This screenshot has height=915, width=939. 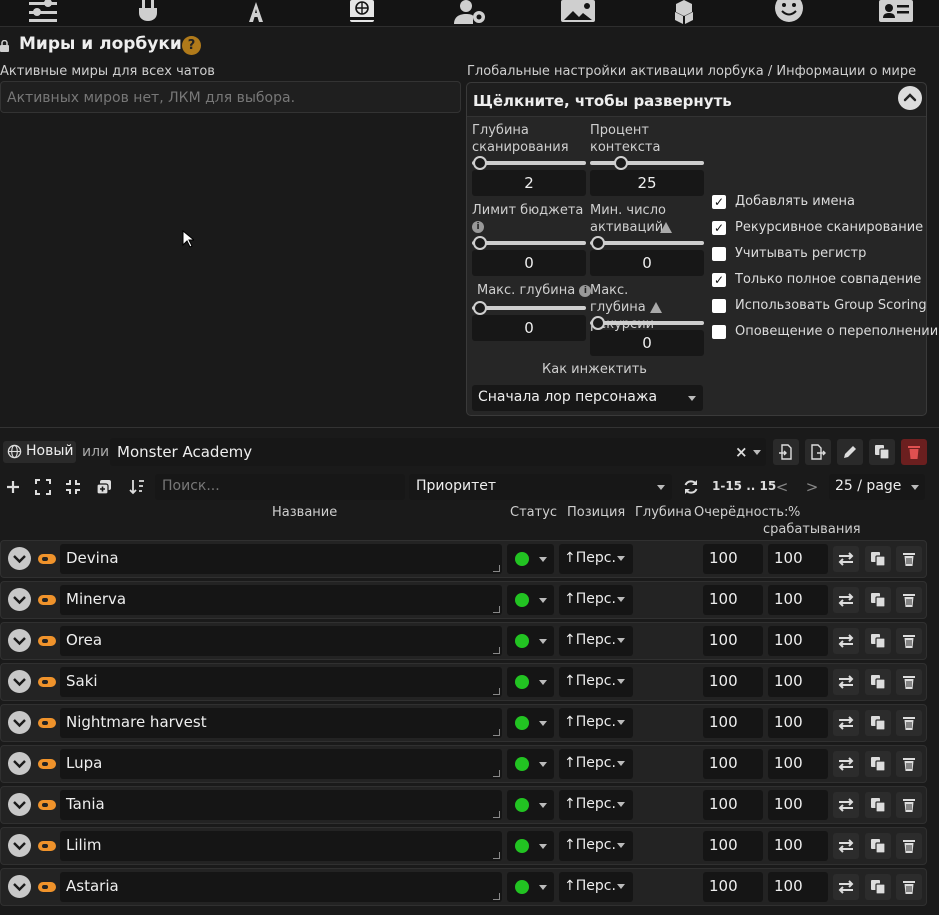 What do you see at coordinates (540, 487) in the screenshot?
I see `sort-select: Приоритет` at bounding box center [540, 487].